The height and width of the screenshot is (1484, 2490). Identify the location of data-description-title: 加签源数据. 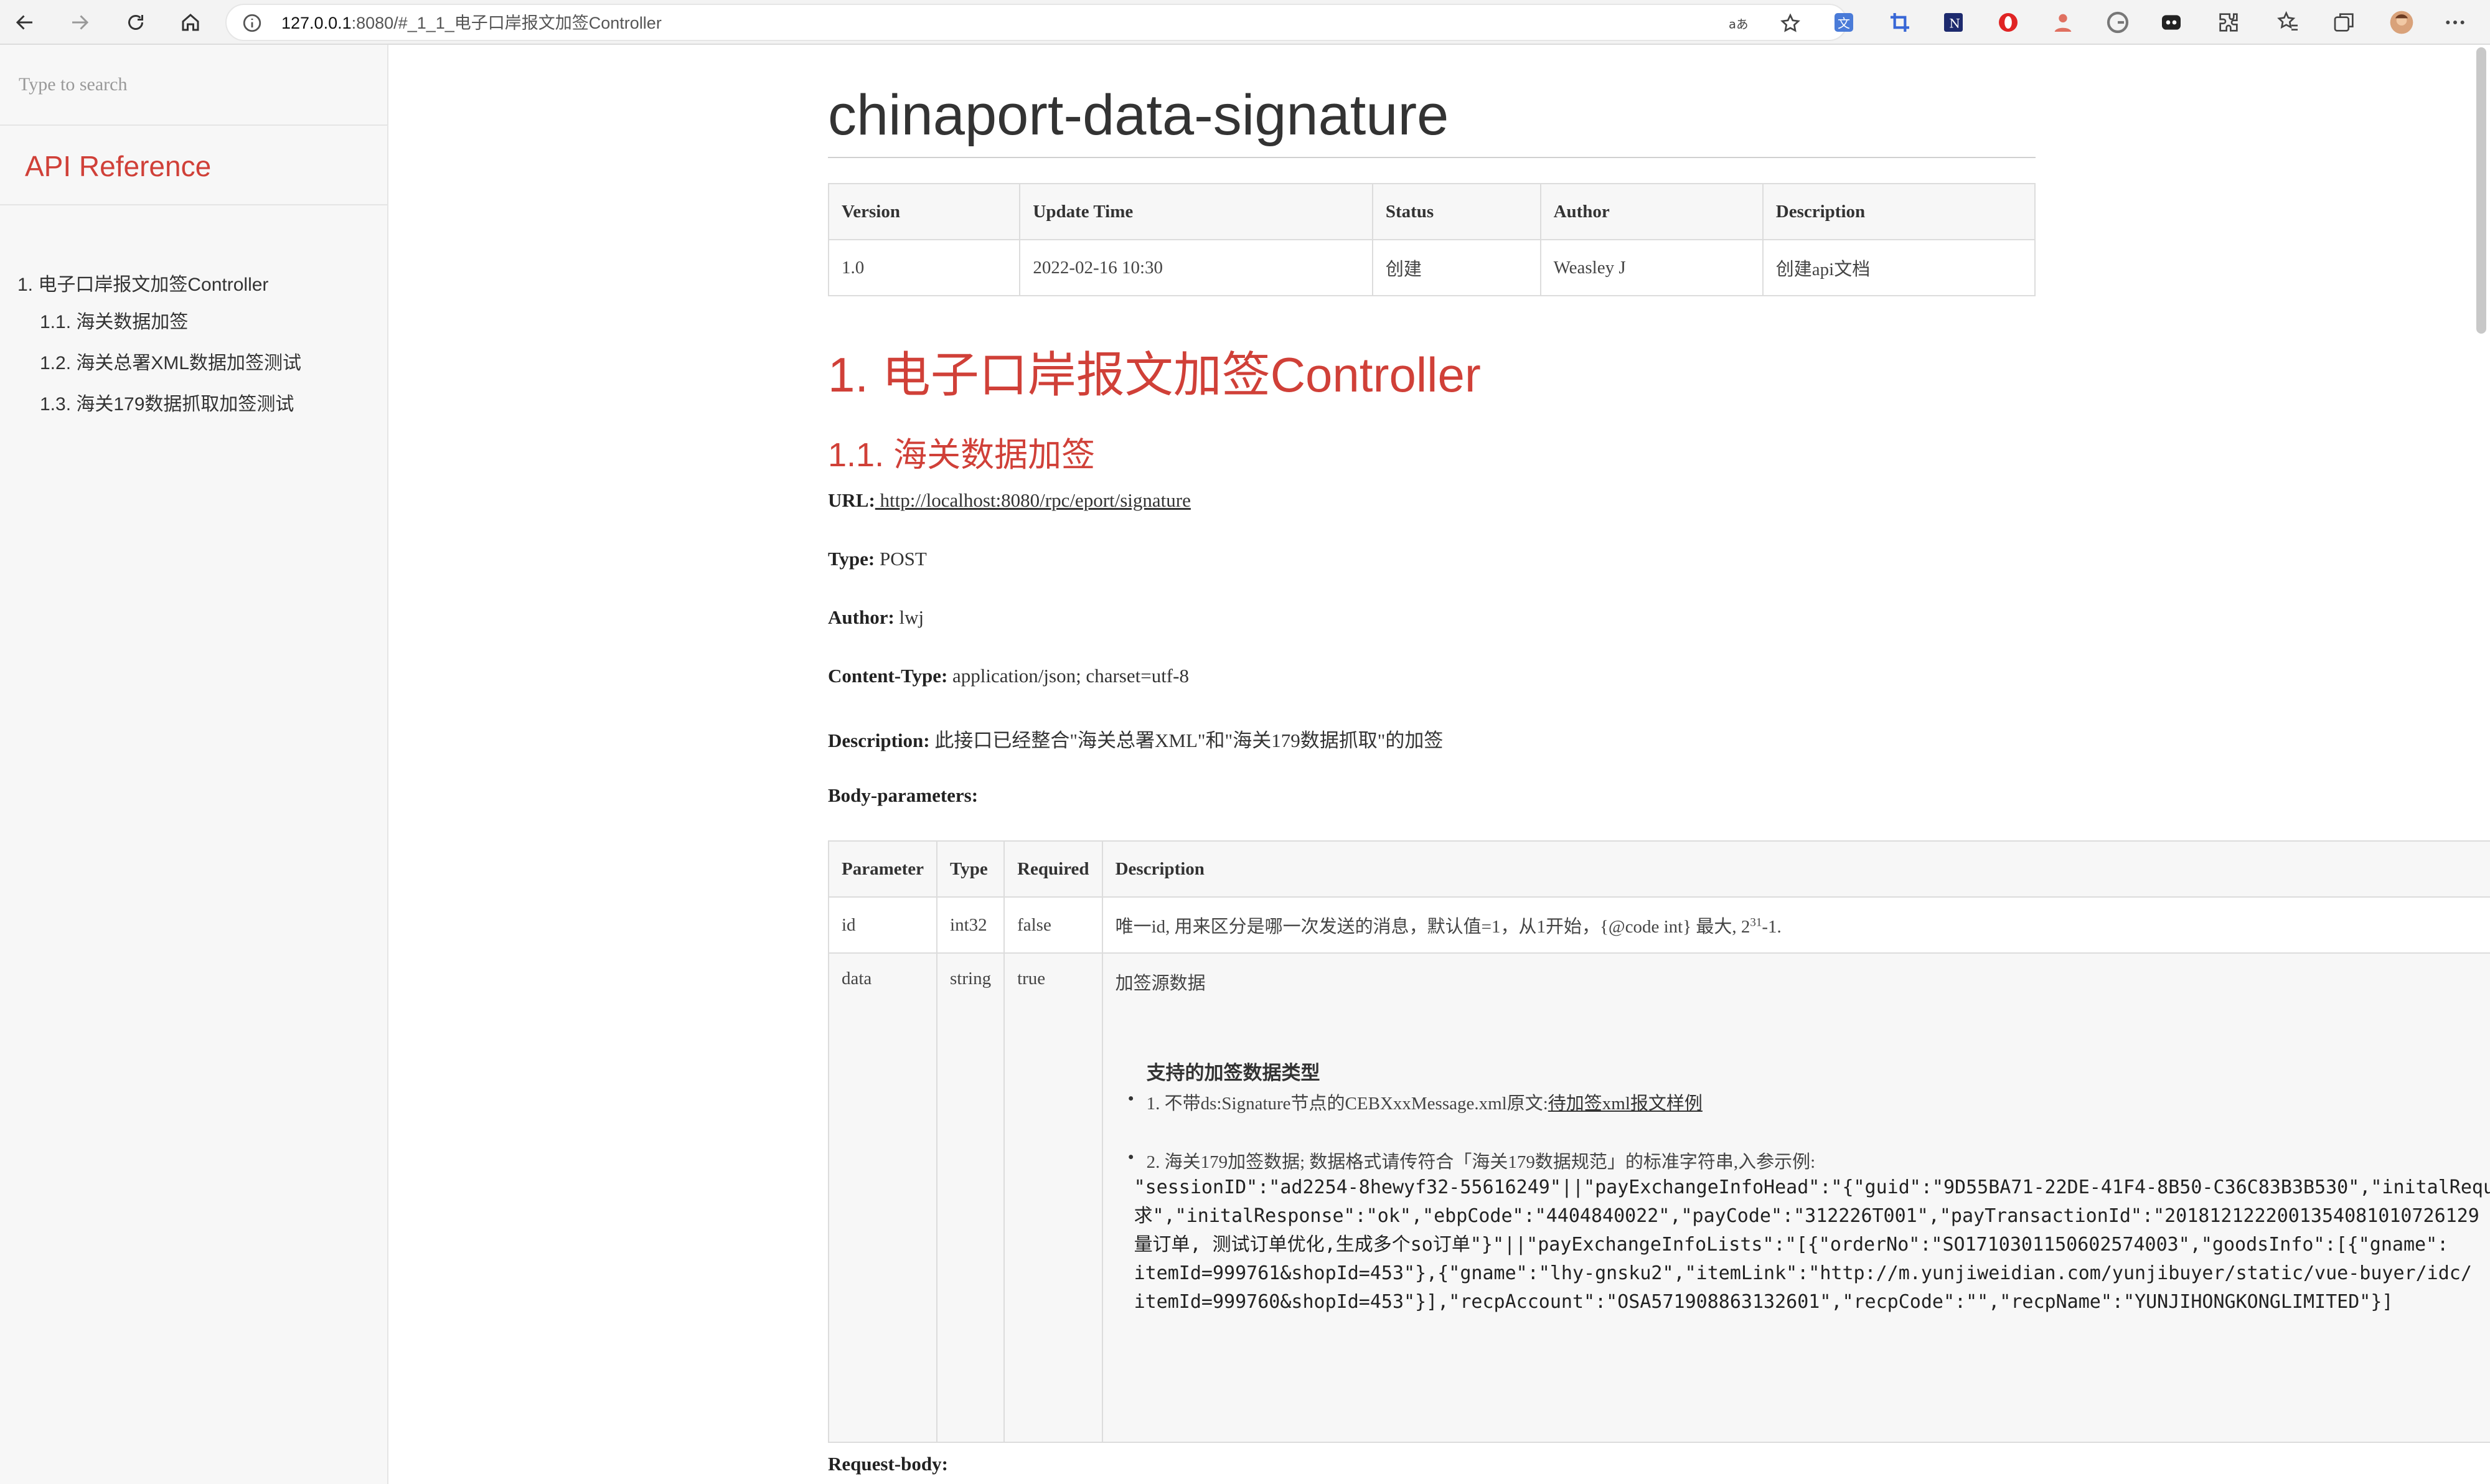
(1160, 983).